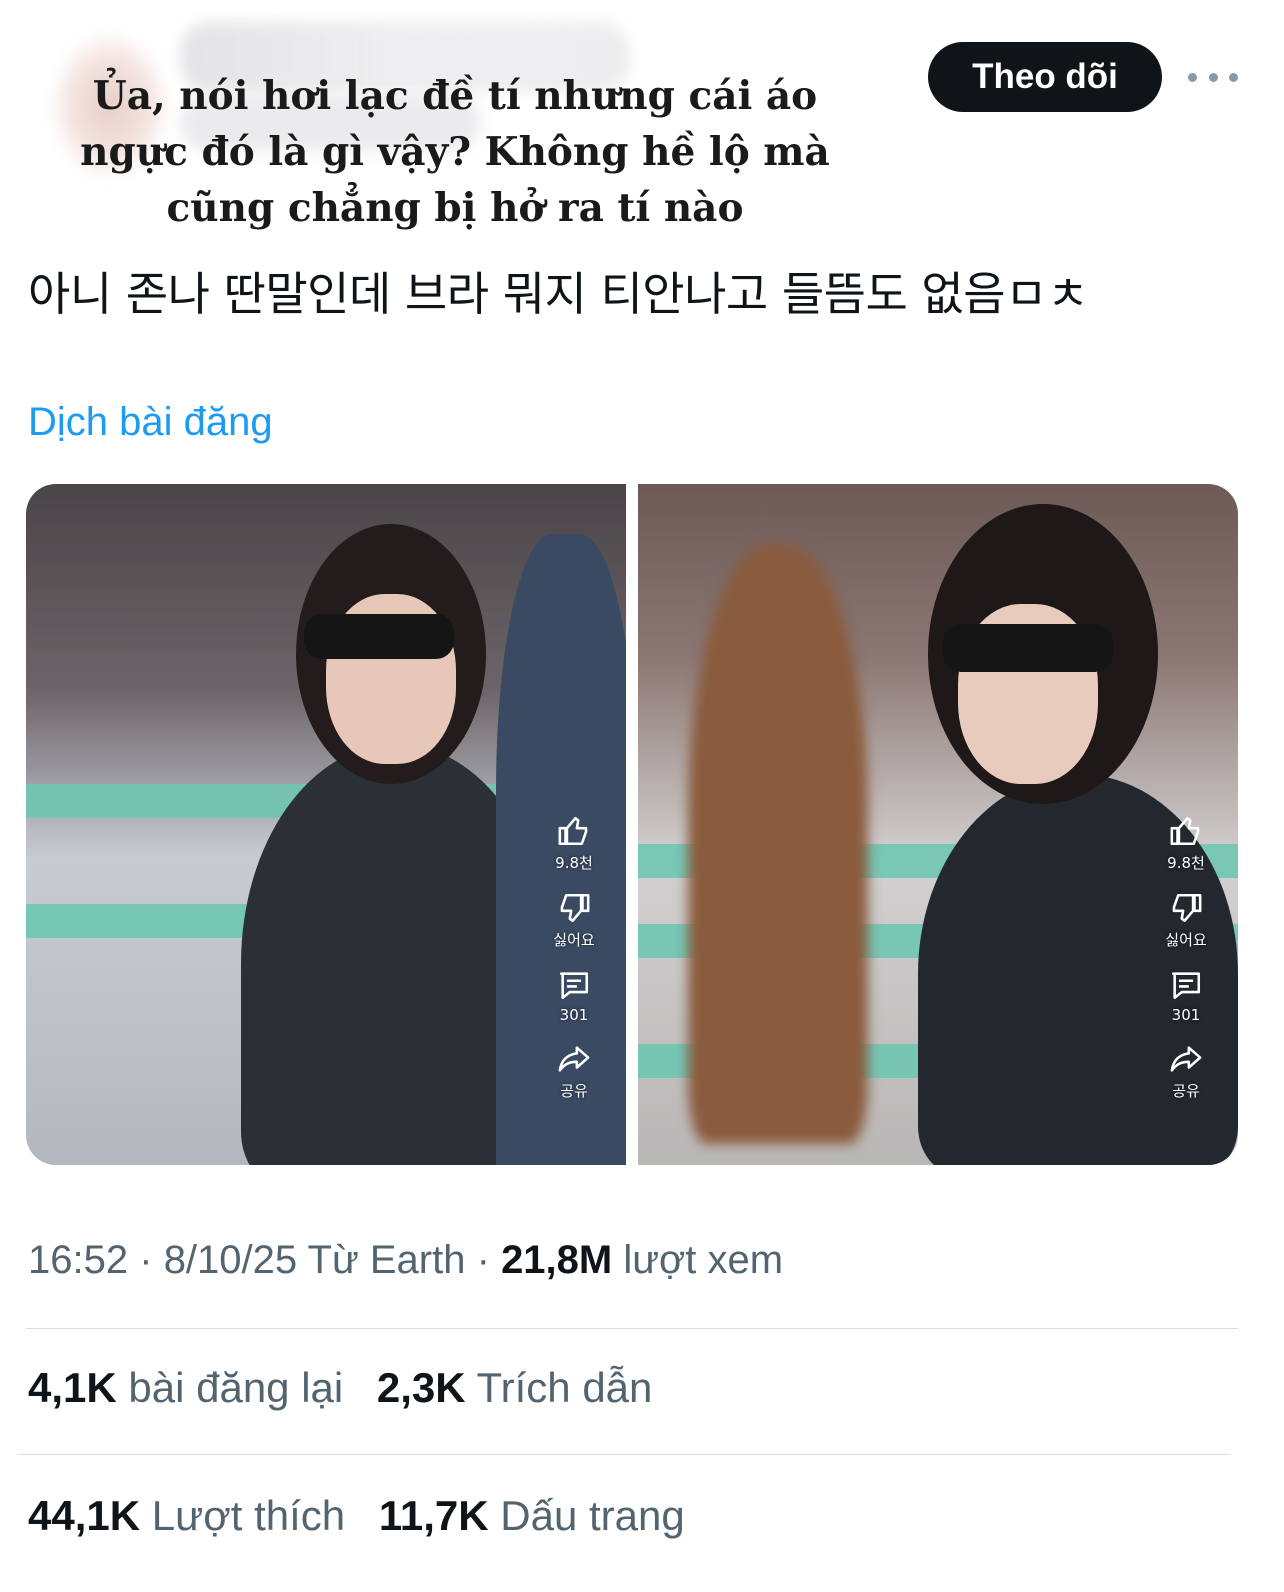 Image resolution: width=1284 pixels, height=1592 pixels. What do you see at coordinates (778, 844) in the screenshot?
I see `person-background-blurred` at bounding box center [778, 844].